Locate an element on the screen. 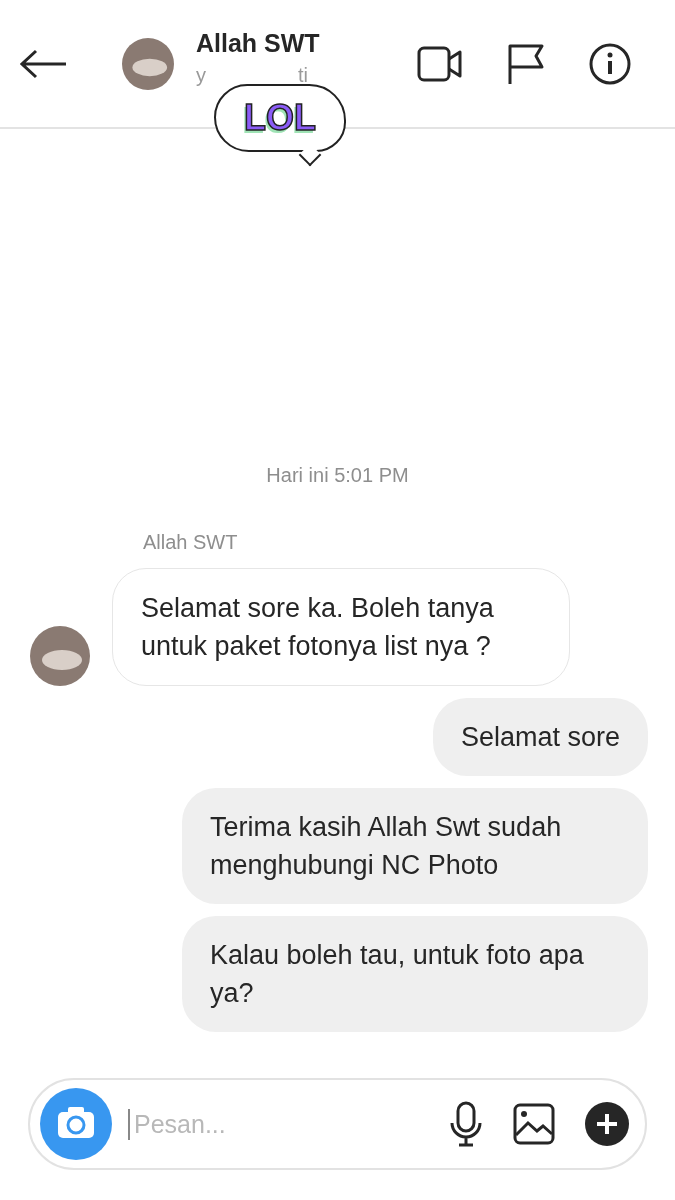 The height and width of the screenshot is (1200, 675). back-arrow-icon is located at coordinates (44, 63).